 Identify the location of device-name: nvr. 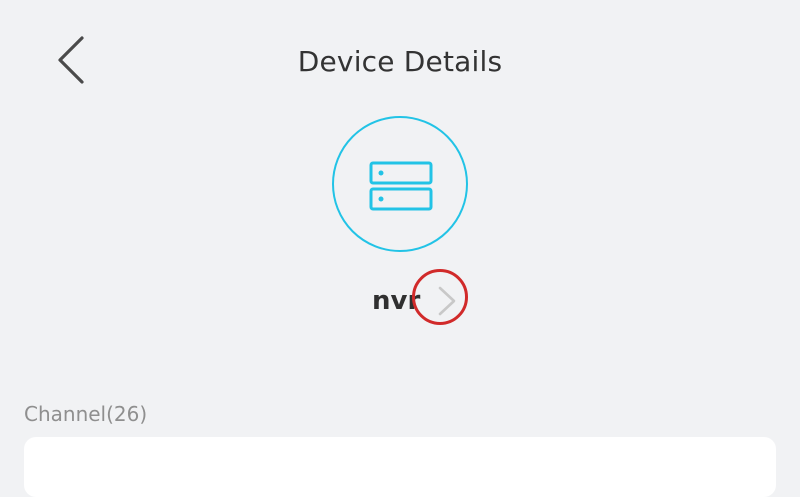
(396, 301).